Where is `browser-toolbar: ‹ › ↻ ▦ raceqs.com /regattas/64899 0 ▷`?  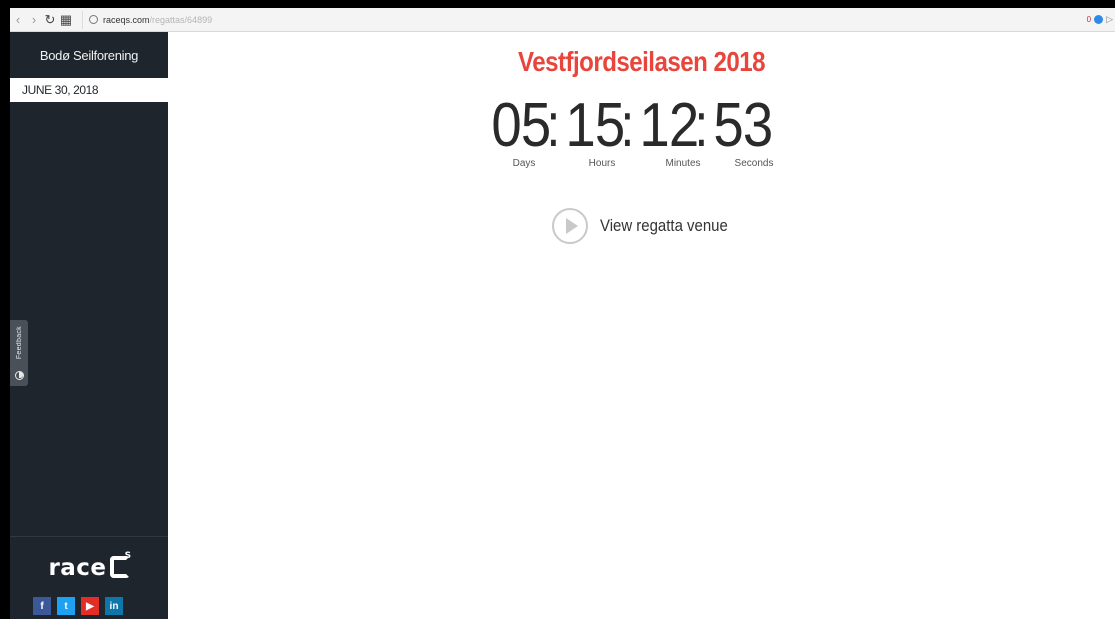 browser-toolbar: ‹ › ↻ ▦ raceqs.com /regattas/64899 0 ▷ is located at coordinates (562, 20).